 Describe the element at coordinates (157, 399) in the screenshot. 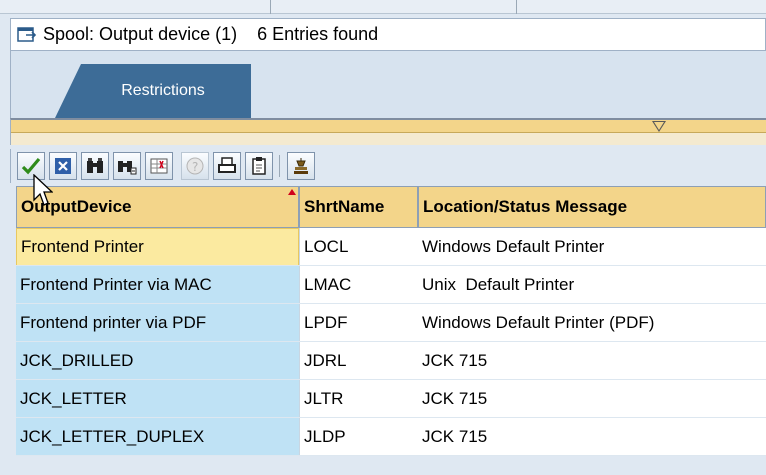

I see `cell-output-device: JCK_LETTER` at that location.